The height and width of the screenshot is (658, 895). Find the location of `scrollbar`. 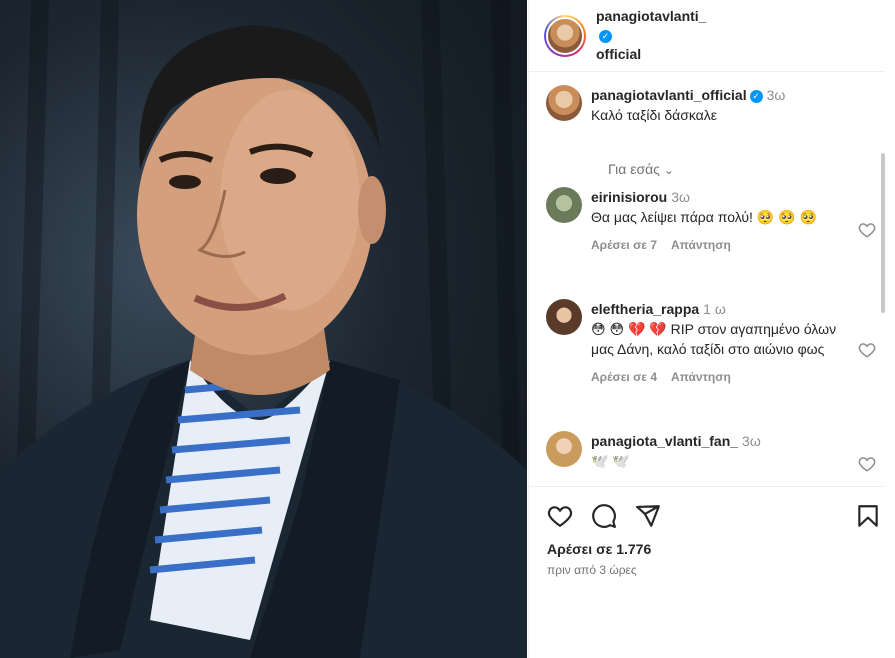

scrollbar is located at coordinates (883, 233).